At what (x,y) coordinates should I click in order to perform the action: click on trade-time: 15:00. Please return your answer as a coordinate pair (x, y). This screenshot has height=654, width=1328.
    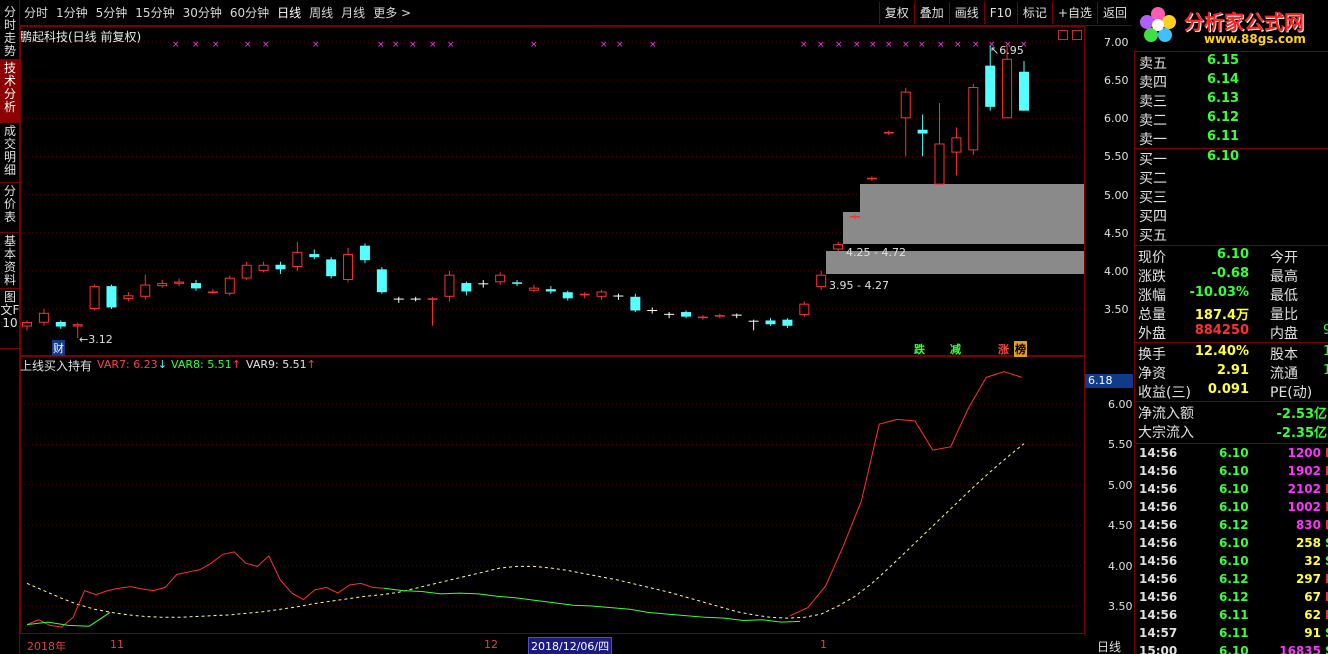
    Looking at the image, I should click on (1158, 649).